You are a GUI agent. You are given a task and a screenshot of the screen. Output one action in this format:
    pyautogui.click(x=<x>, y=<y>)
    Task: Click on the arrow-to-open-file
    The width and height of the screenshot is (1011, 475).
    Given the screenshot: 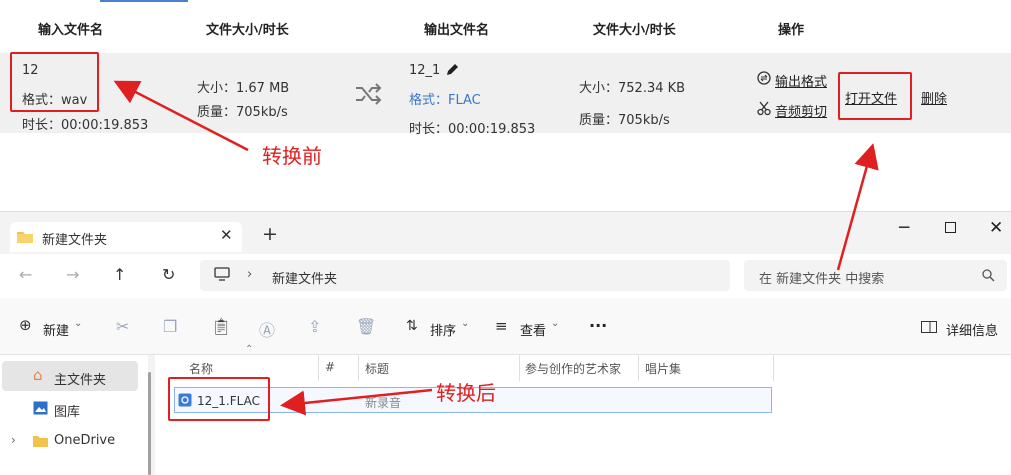 What is the action you would take?
    pyautogui.click(x=857, y=207)
    